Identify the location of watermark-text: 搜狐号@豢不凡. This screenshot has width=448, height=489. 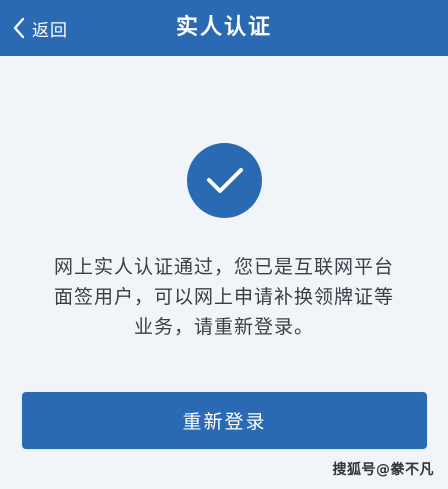
(383, 470).